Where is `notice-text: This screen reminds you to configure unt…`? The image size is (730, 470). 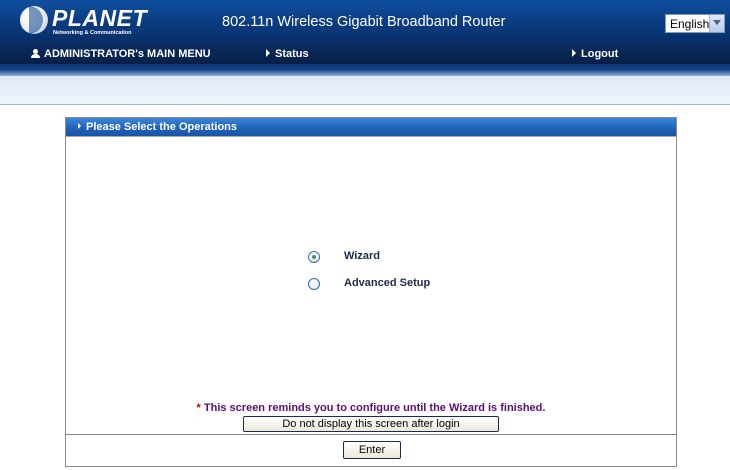
notice-text: This screen reminds you to configure unt… is located at coordinates (374, 408).